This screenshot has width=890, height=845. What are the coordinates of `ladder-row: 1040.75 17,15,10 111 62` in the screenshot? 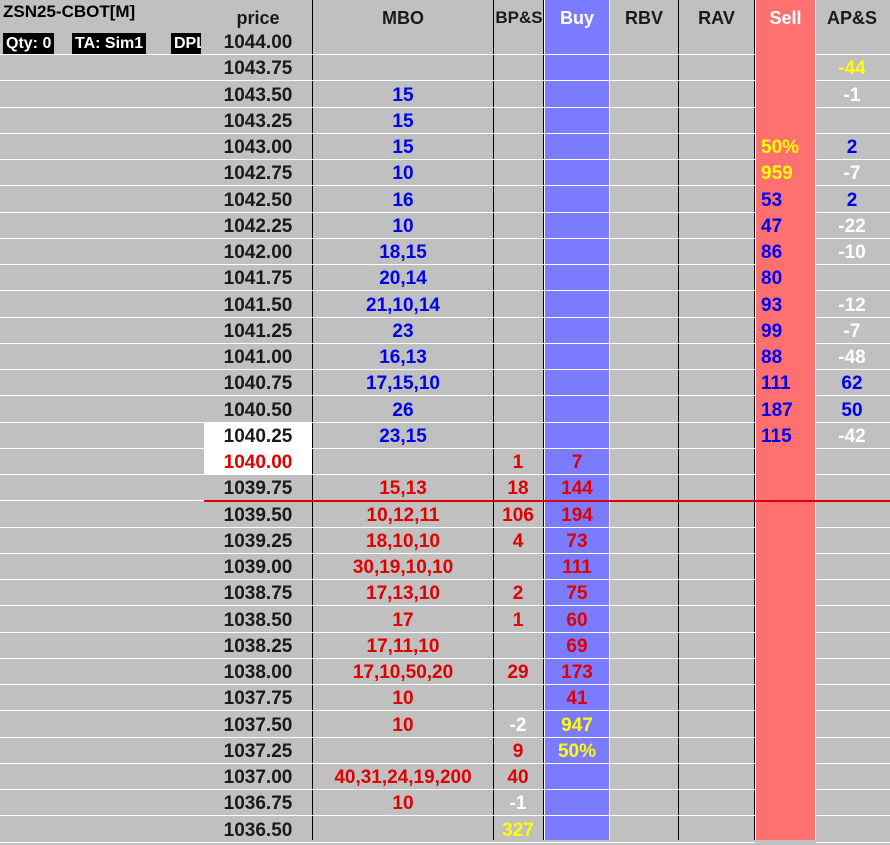 It's located at (445, 383).